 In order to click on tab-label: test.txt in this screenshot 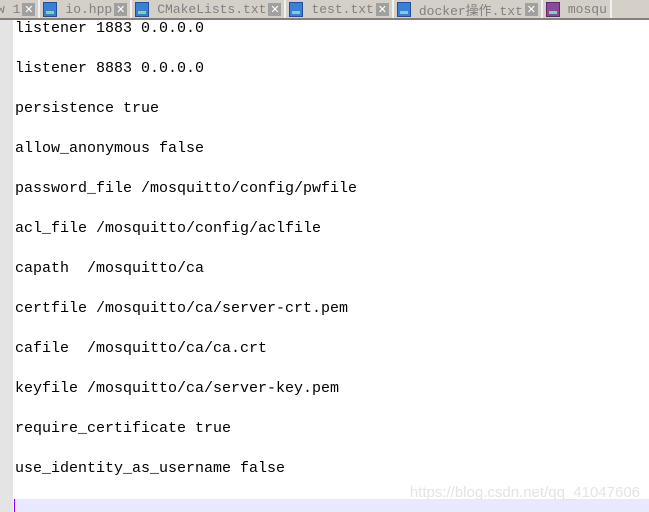, I will do `click(342, 9)`.